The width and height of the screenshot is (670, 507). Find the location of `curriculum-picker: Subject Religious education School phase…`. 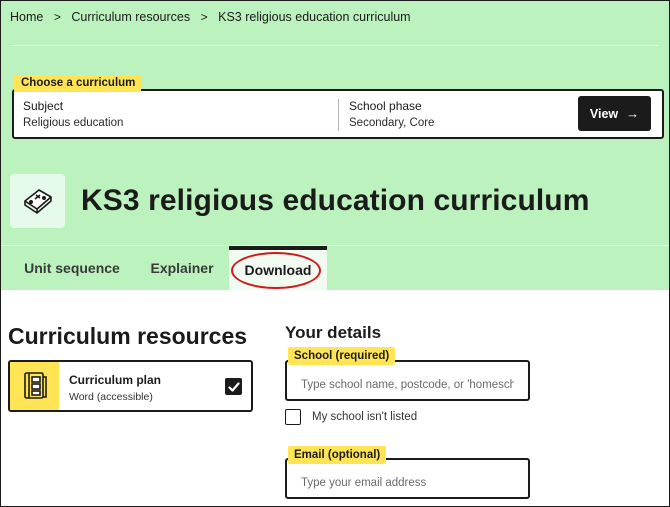

curriculum-picker: Subject Religious education School phase… is located at coordinates (338, 114).